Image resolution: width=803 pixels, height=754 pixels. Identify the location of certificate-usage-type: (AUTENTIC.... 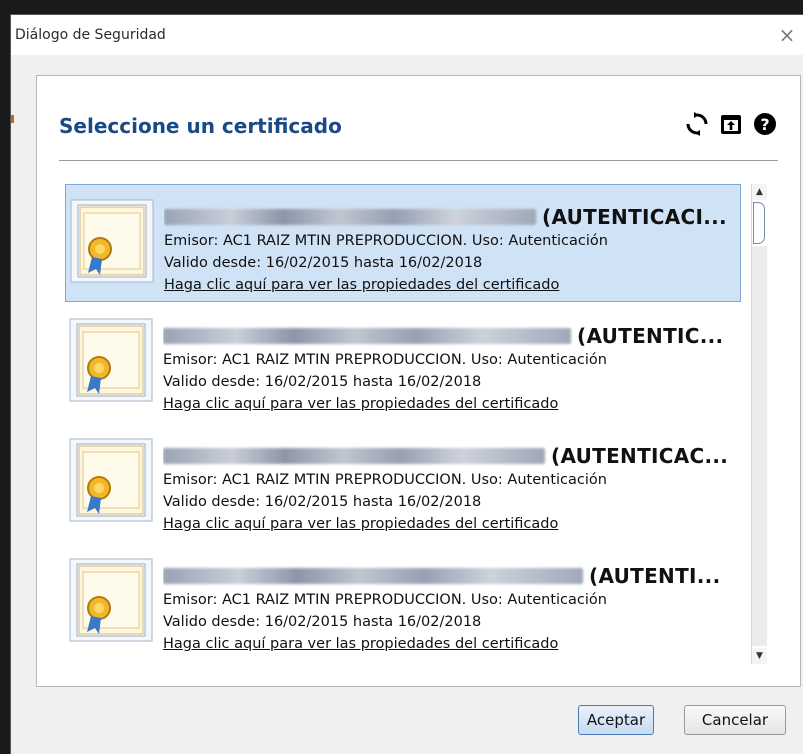
(650, 336).